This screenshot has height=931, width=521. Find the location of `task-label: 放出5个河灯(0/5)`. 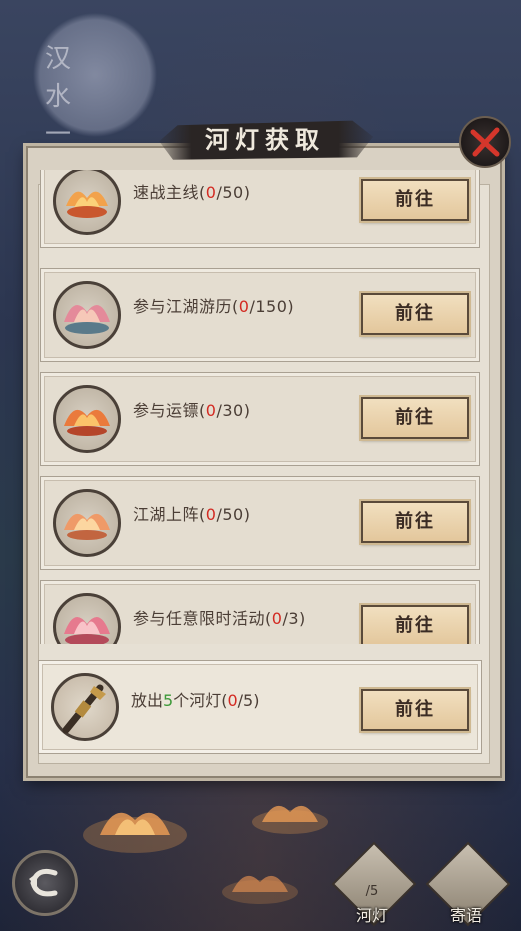

task-label: 放出5个河灯(0/5) is located at coordinates (195, 700).